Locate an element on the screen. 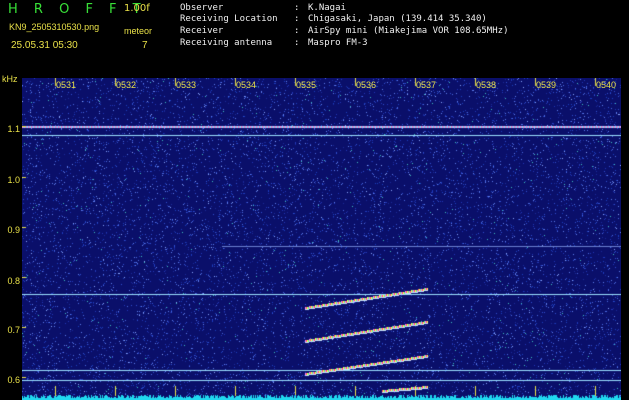 The image size is (629, 400). x-tick-label: 0532 is located at coordinates (126, 85).